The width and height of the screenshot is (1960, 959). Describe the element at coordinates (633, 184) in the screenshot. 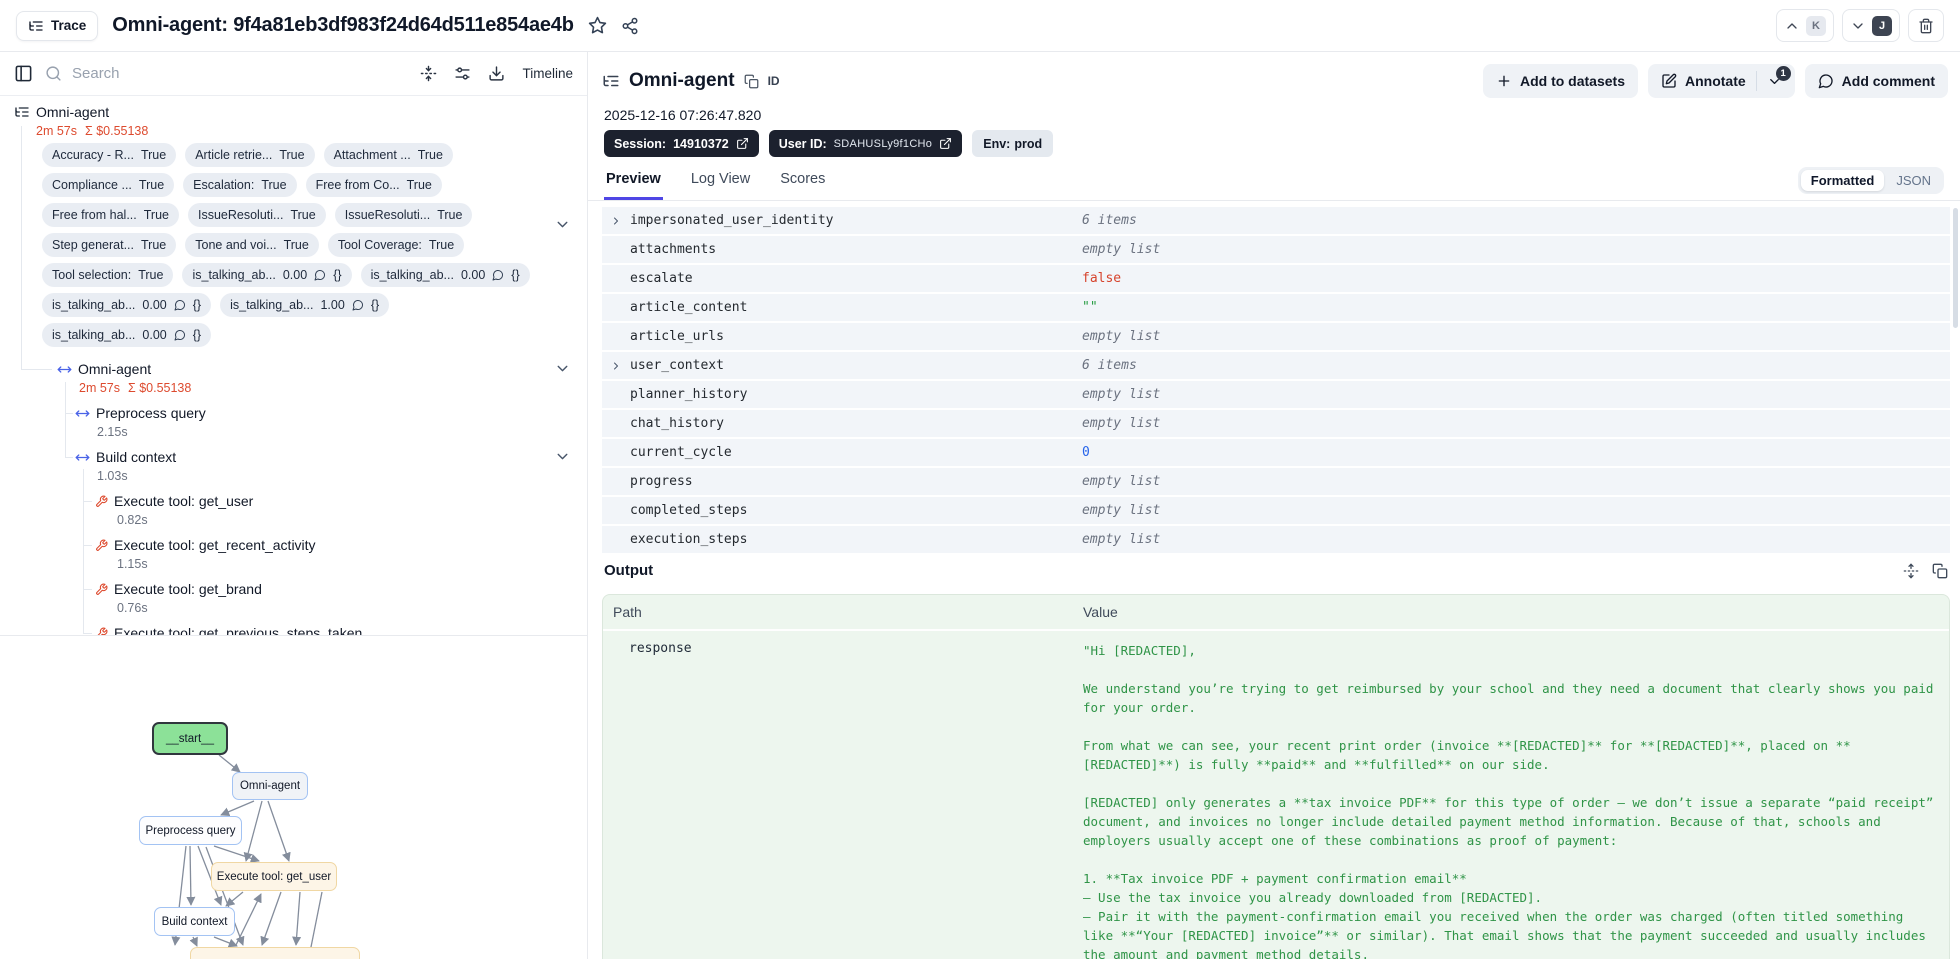

I see `tab-preview: Preview` at that location.